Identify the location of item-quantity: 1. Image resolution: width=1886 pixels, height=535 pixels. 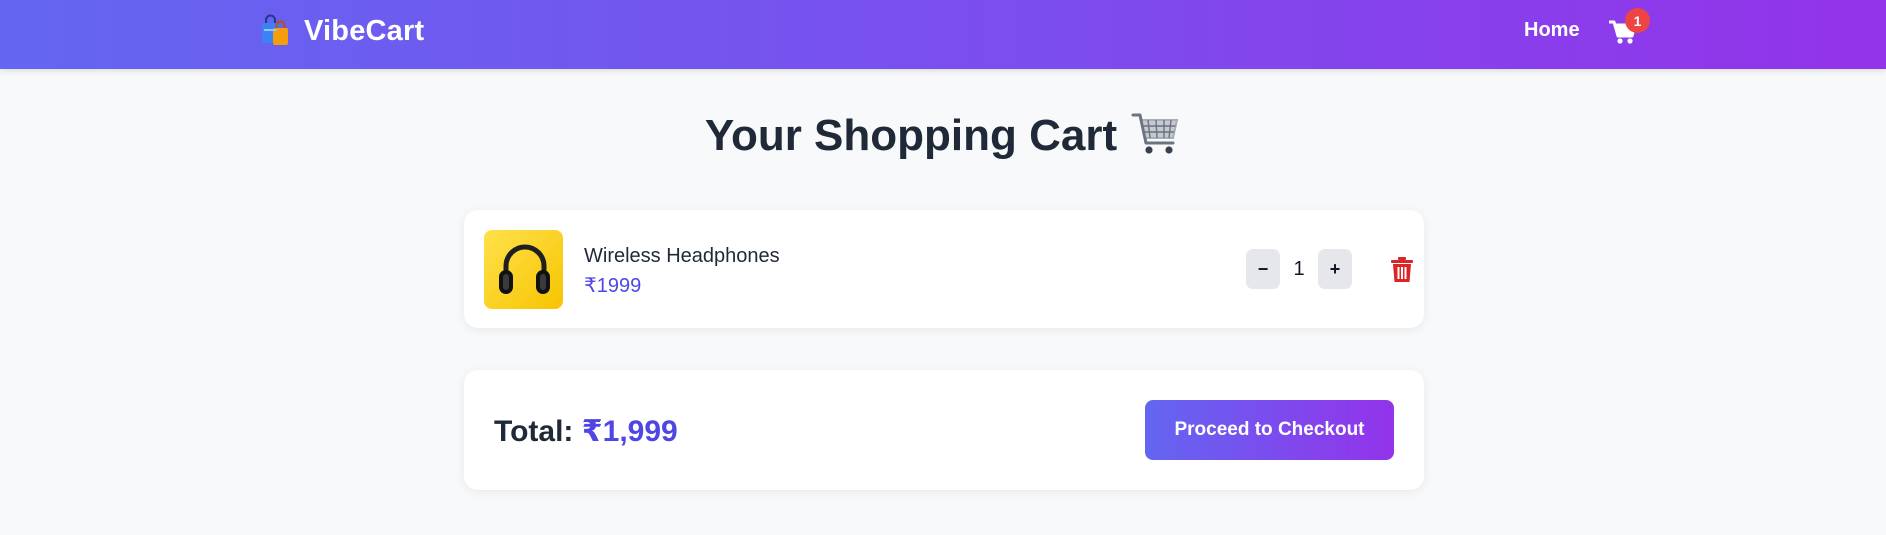
(1299, 268).